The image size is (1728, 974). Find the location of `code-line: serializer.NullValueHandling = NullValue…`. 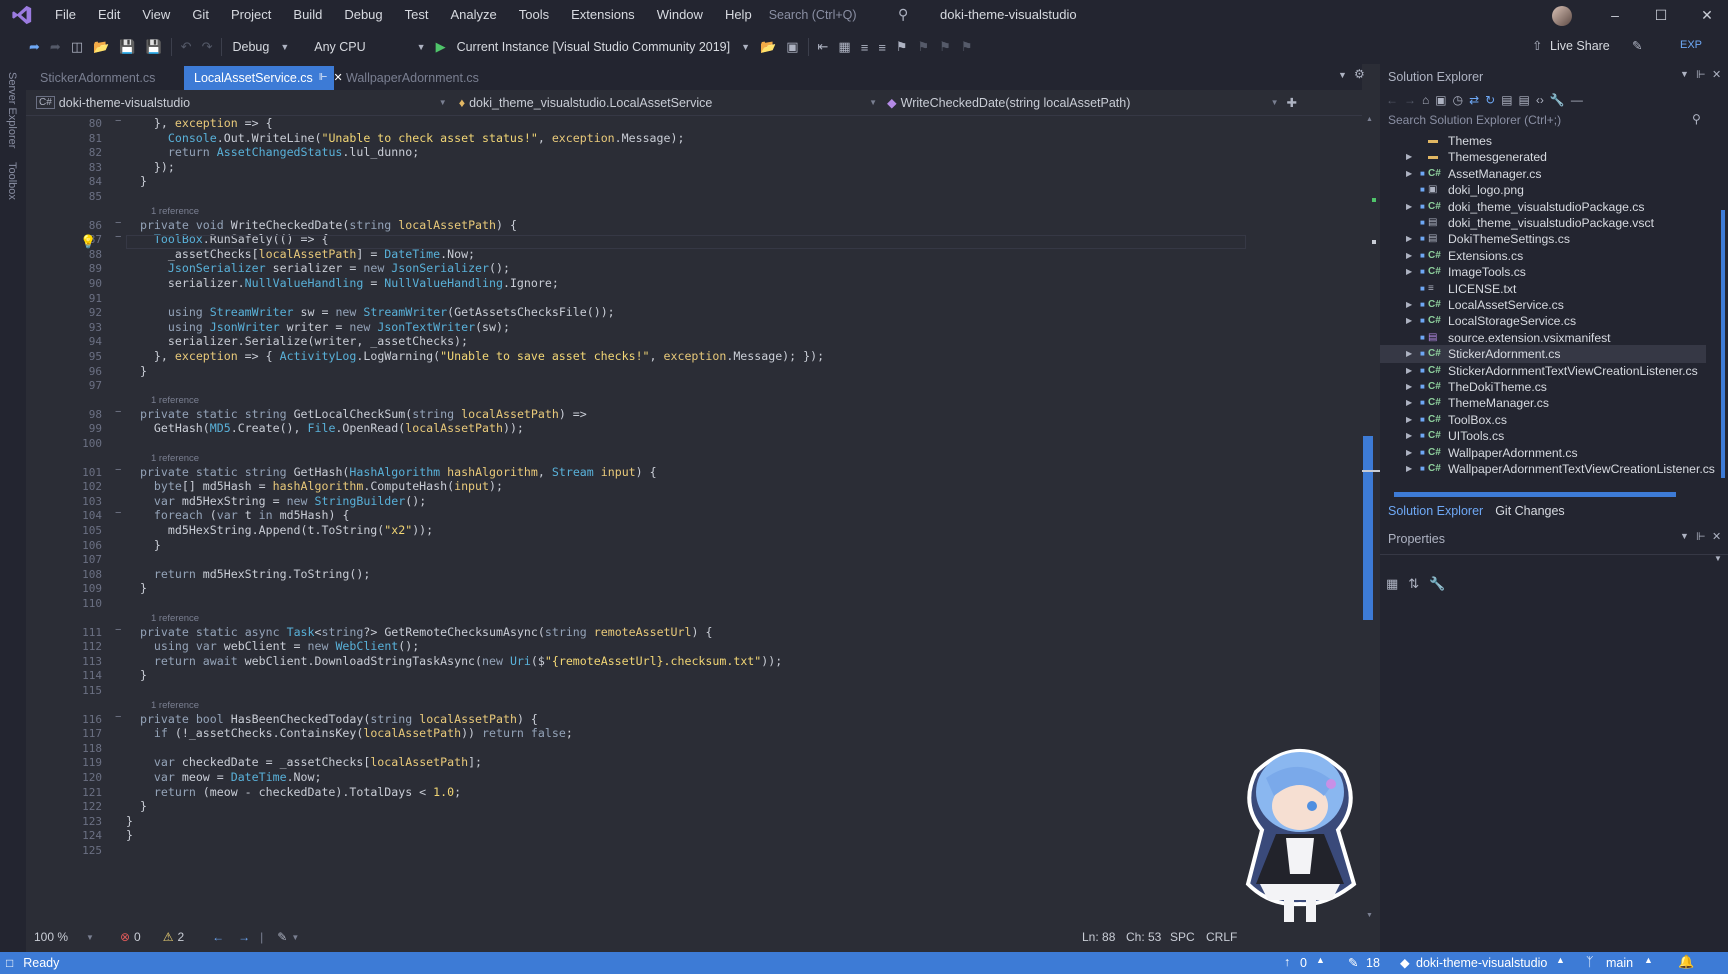

code-line: serializer.NullValueHandling = NullValue… is located at coordinates (342, 283).